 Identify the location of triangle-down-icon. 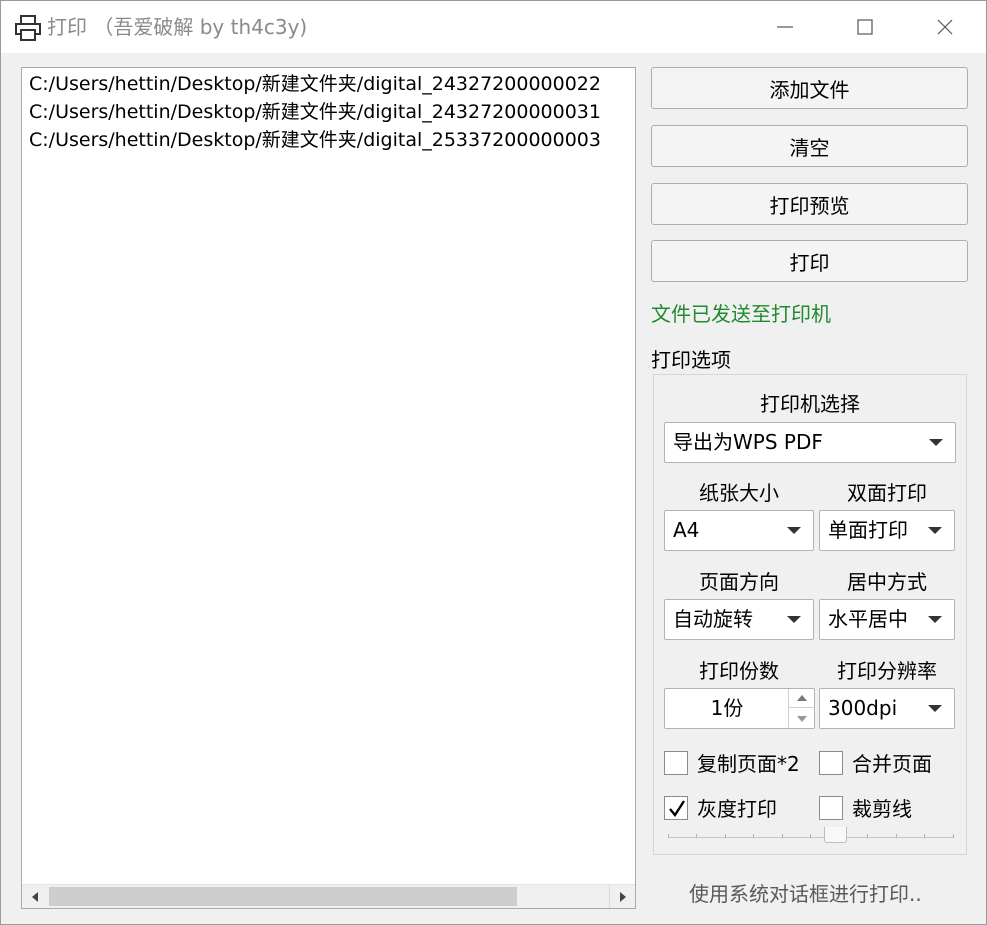
(801, 718).